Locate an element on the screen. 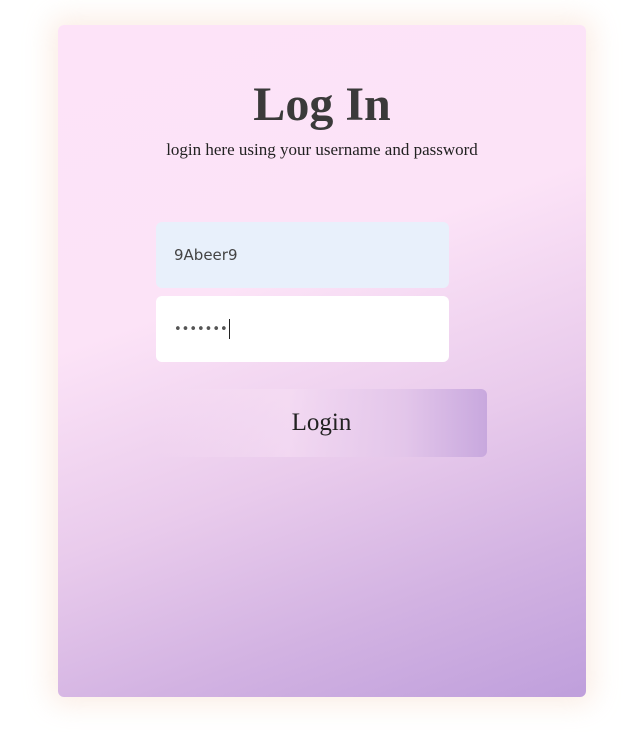 Image resolution: width=623 pixels, height=732 pixels. username-value: 9Abeer9 is located at coordinates (206, 255).